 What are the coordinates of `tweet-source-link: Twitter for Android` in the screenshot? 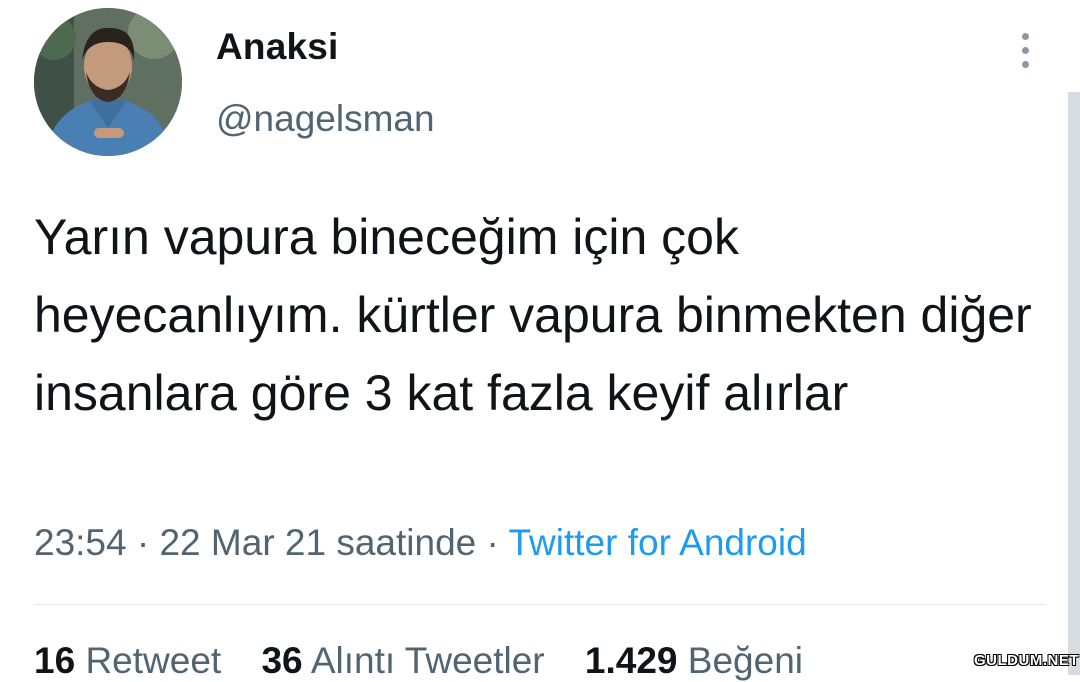 It's located at (657, 542).